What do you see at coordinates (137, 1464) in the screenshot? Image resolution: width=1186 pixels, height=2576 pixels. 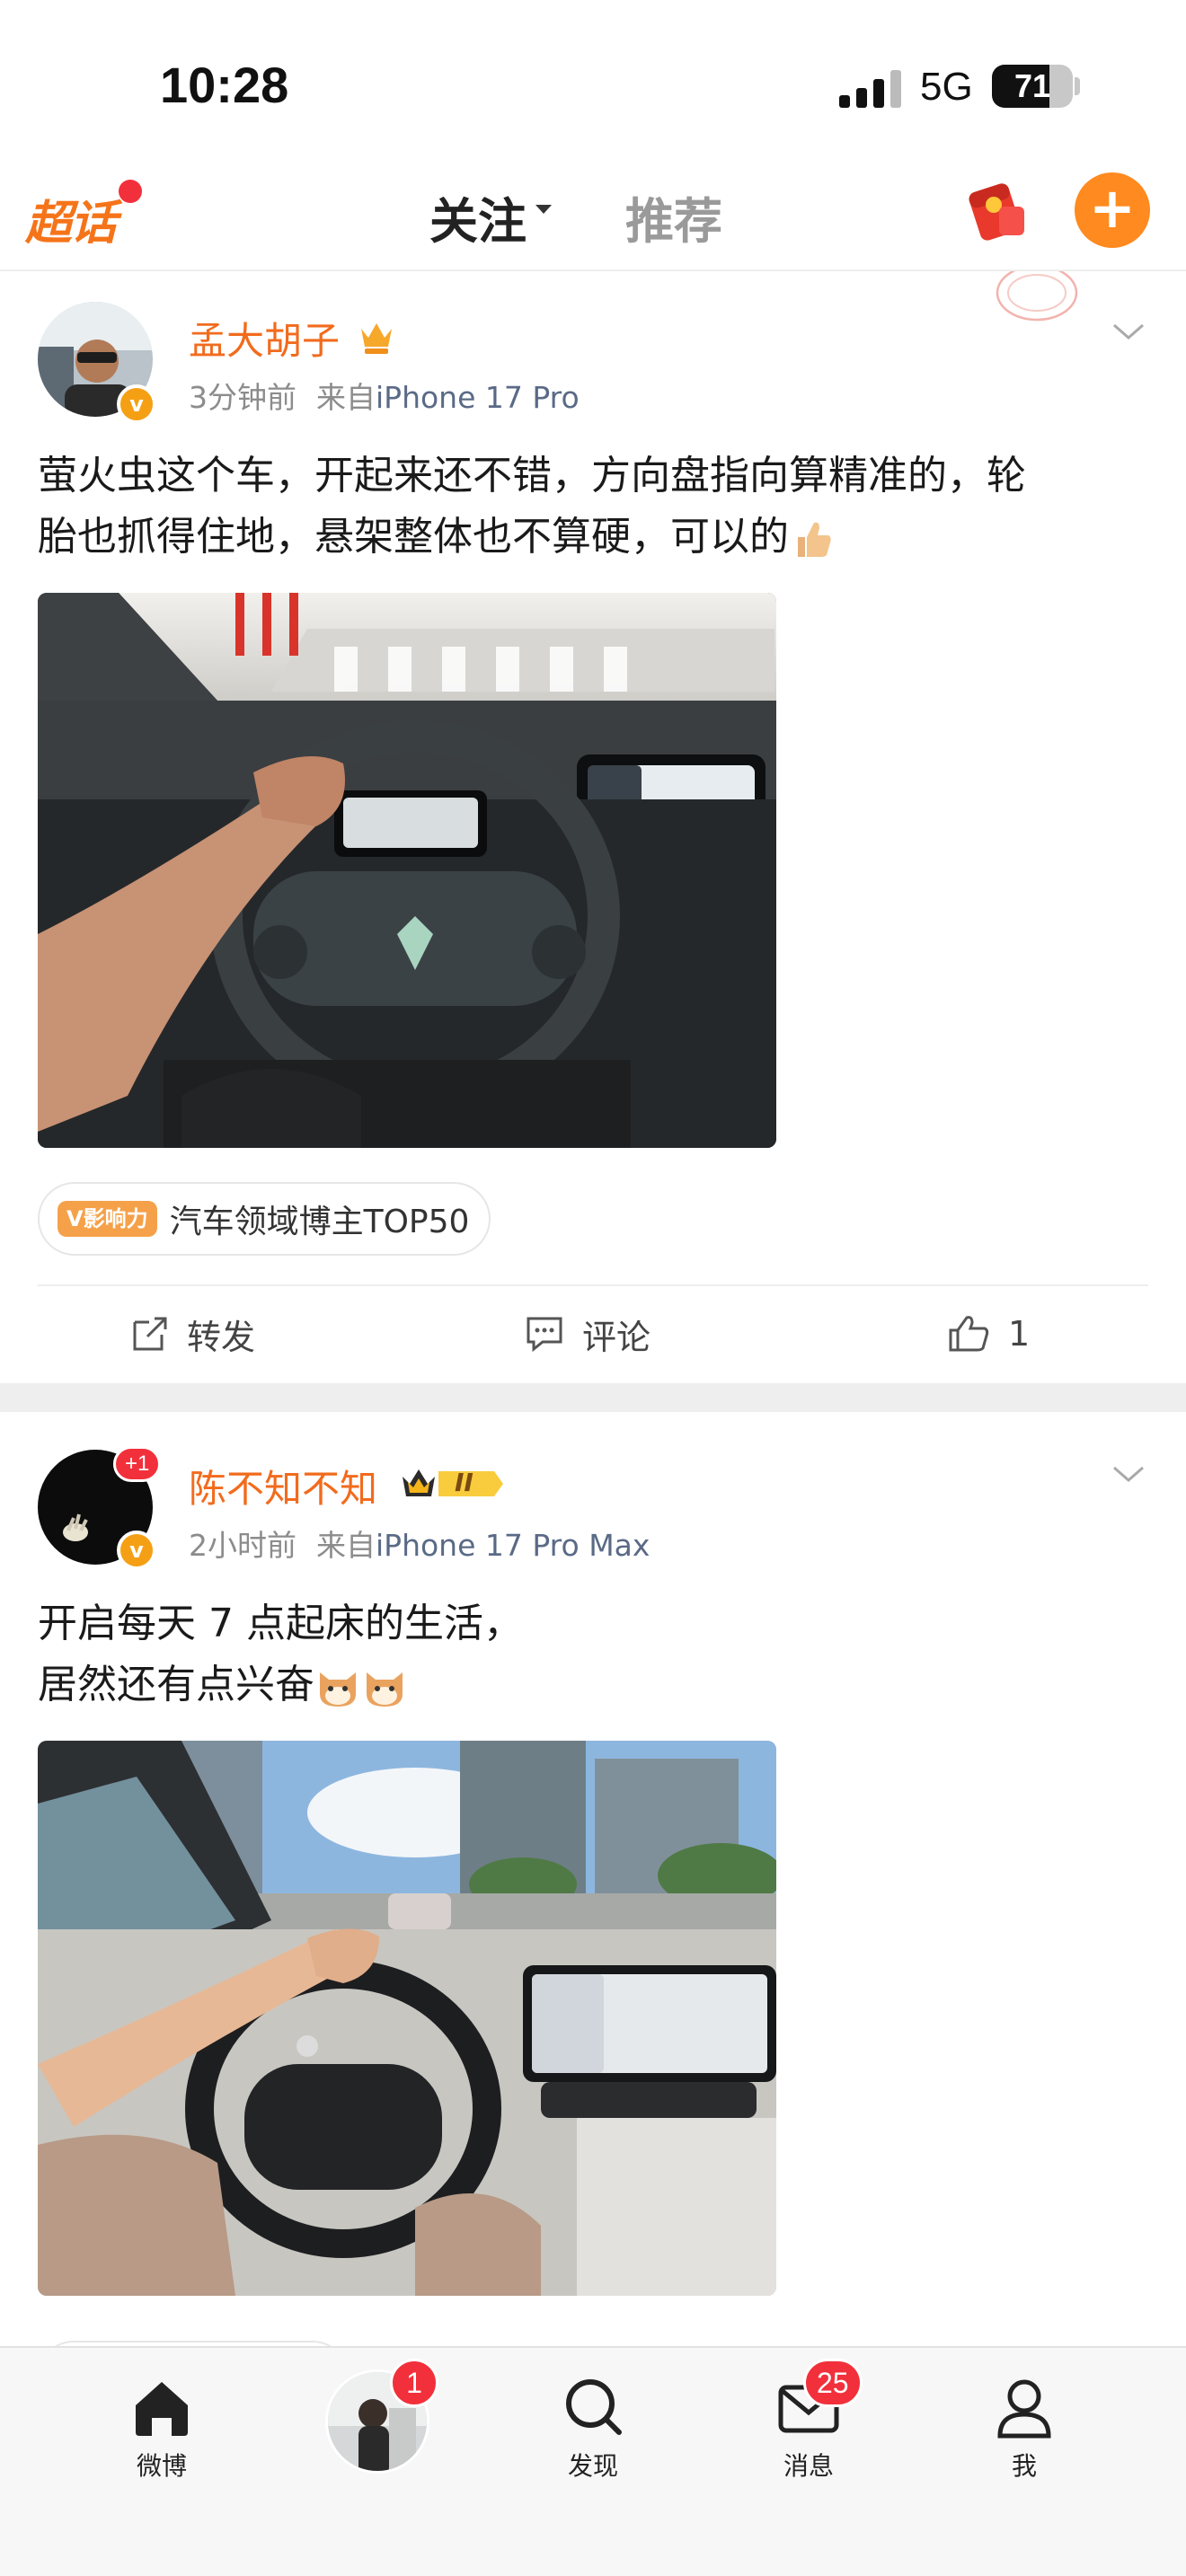 I see `plus-badge: +1` at bounding box center [137, 1464].